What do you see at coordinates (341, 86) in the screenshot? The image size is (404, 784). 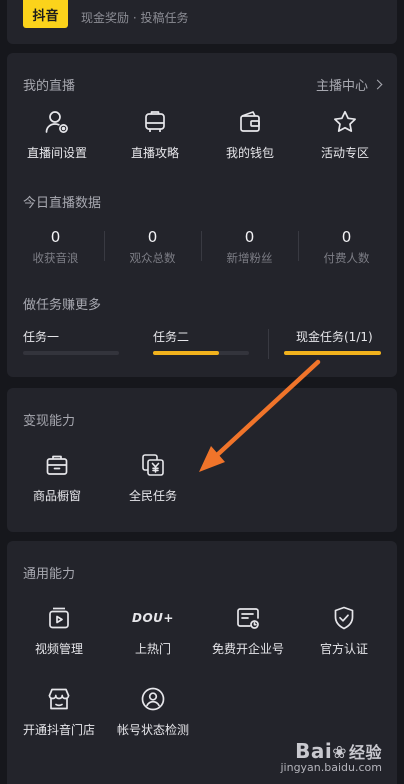 I see `streamer-center-label: 主播中心` at bounding box center [341, 86].